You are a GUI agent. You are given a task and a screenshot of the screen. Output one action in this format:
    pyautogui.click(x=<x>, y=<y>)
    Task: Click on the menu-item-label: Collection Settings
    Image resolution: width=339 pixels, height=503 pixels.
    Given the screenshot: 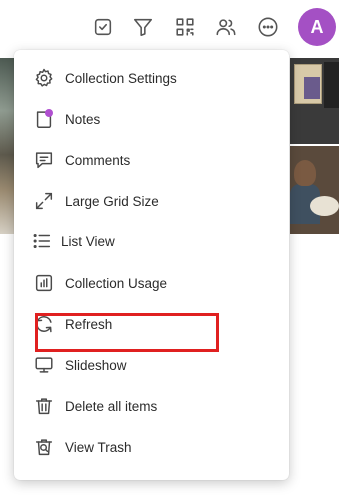 What is the action you would take?
    pyautogui.click(x=121, y=78)
    